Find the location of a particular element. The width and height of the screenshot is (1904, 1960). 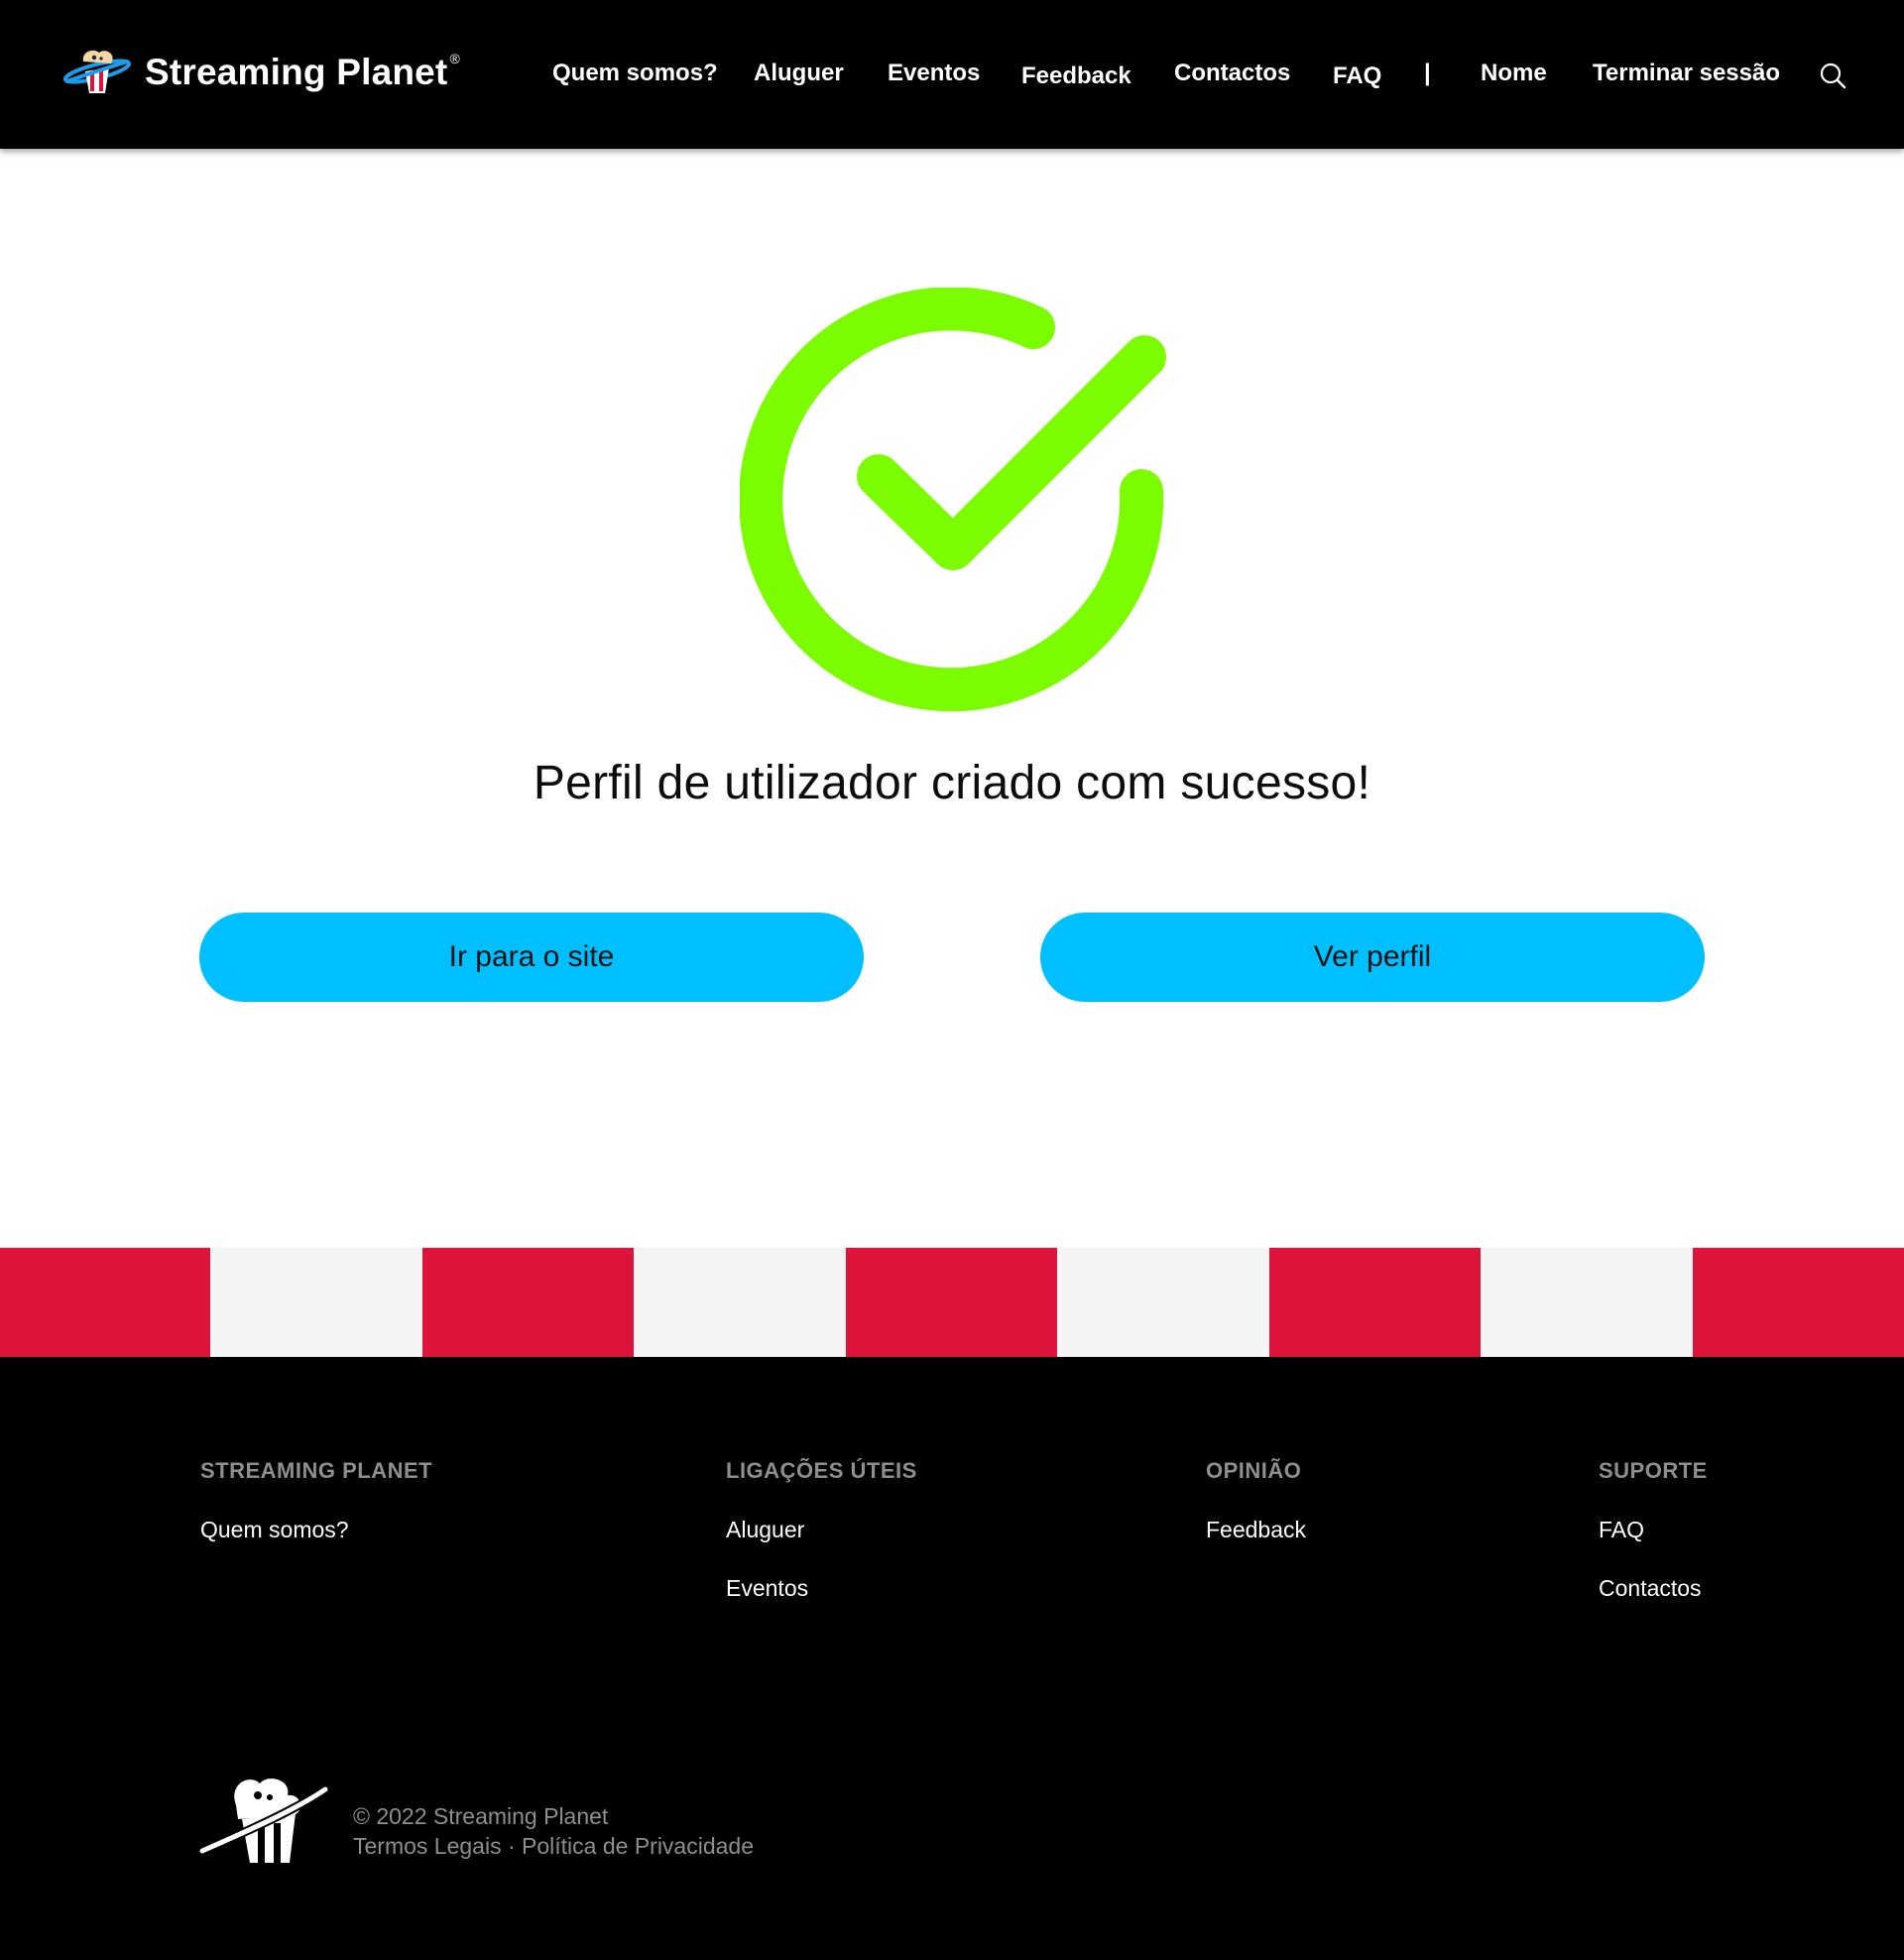

check-circle-icon is located at coordinates (953, 500).